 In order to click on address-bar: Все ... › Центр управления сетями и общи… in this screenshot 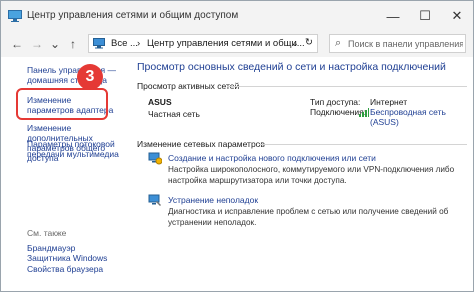, I will do `click(203, 43)`.